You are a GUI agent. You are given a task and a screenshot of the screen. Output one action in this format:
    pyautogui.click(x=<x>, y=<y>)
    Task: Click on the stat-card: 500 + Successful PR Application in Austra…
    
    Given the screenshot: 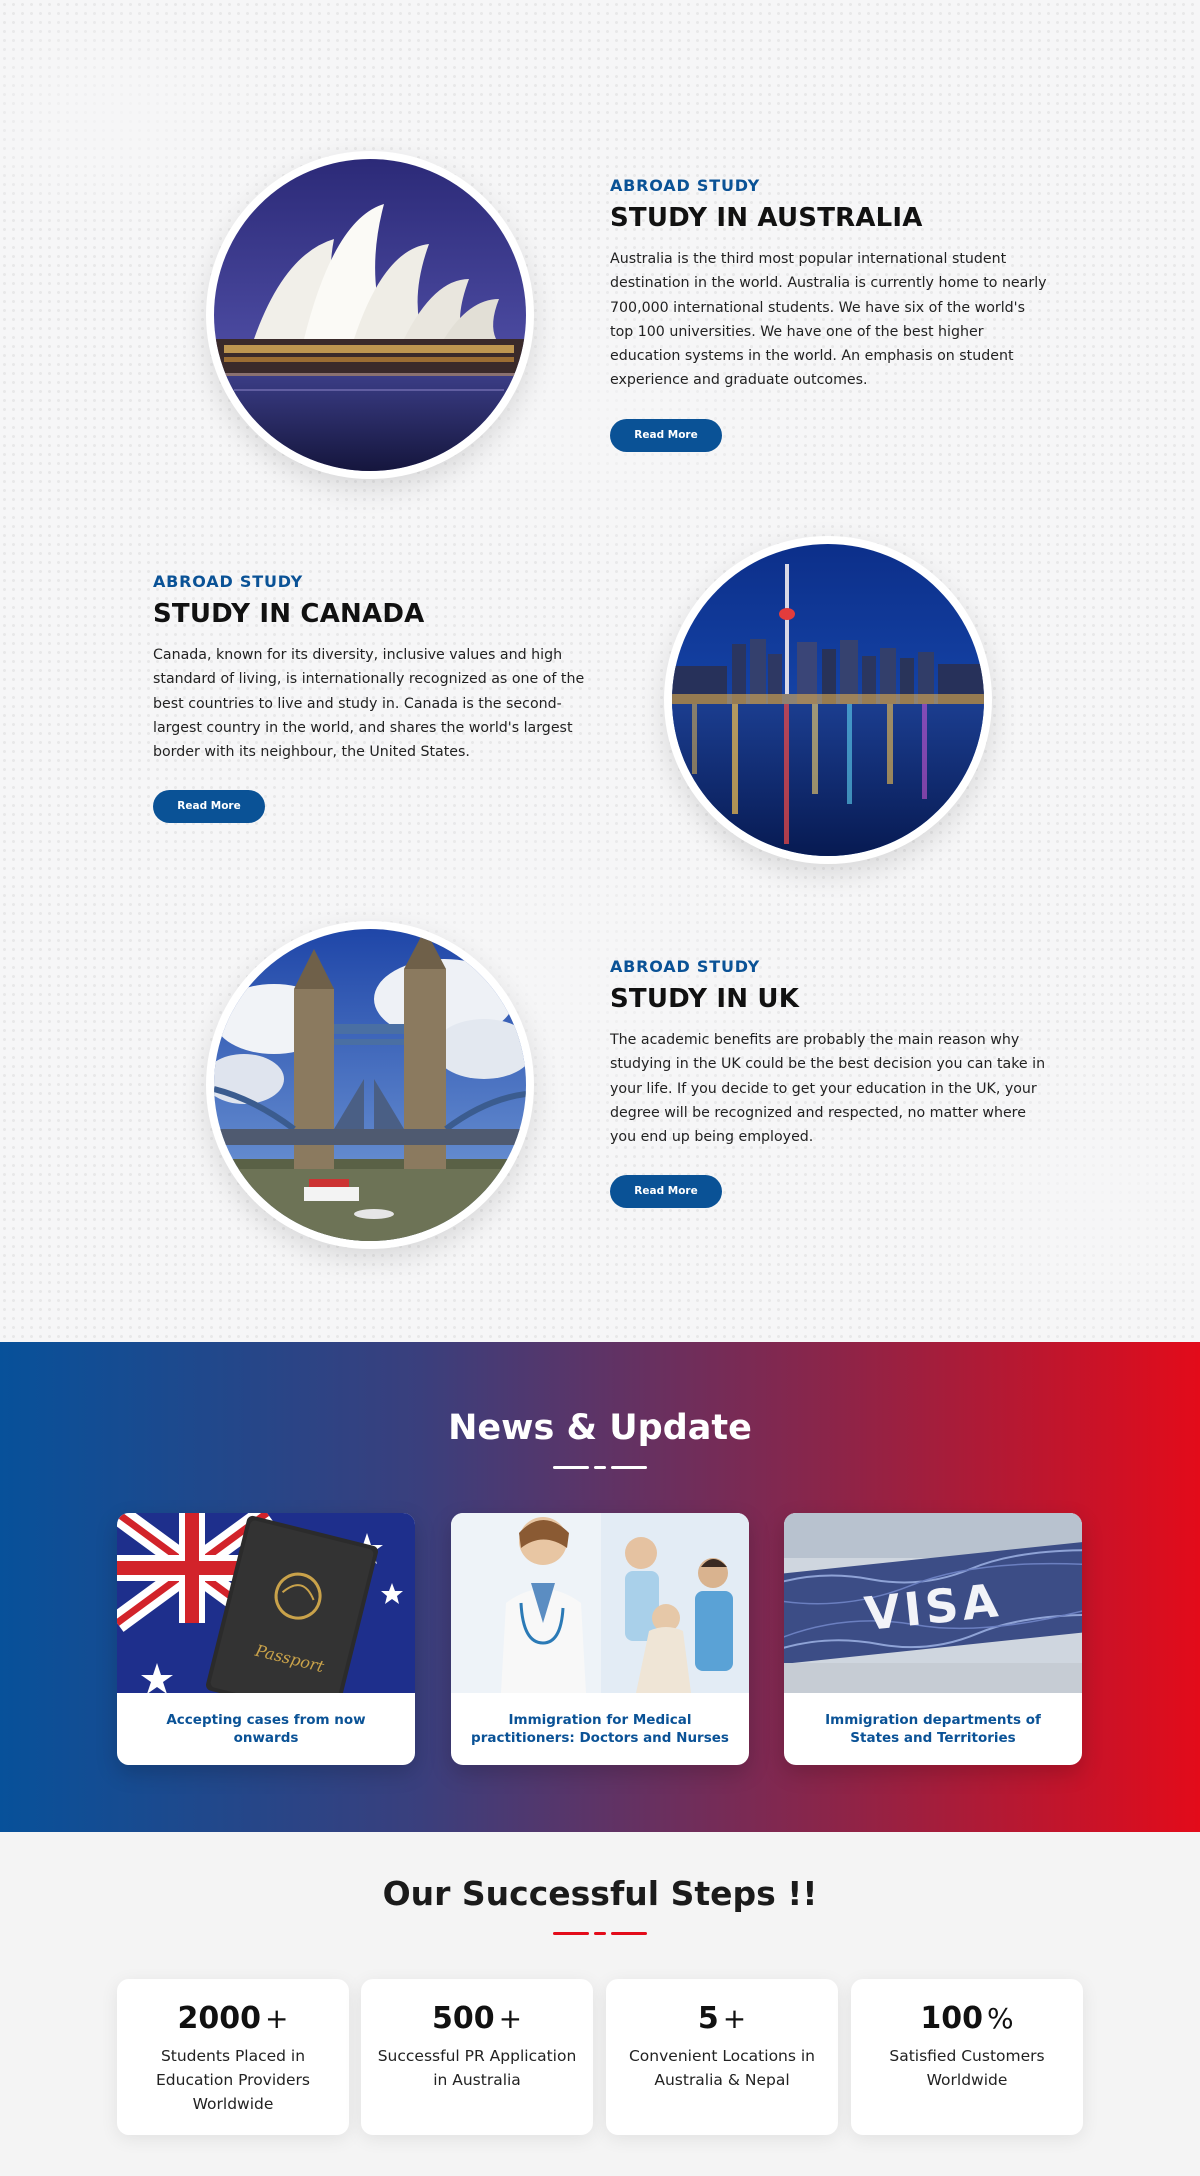 What is the action you would take?
    pyautogui.click(x=477, y=2057)
    